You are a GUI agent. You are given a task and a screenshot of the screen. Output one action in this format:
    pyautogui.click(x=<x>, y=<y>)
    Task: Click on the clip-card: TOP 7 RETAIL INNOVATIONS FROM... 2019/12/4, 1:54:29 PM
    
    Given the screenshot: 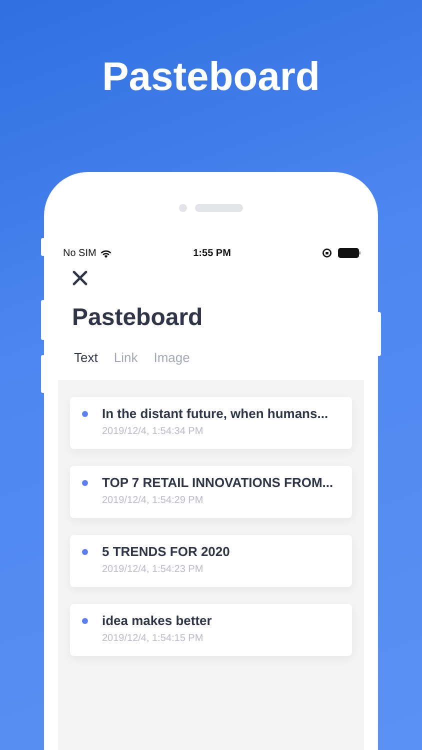 What is the action you would take?
    pyautogui.click(x=211, y=492)
    